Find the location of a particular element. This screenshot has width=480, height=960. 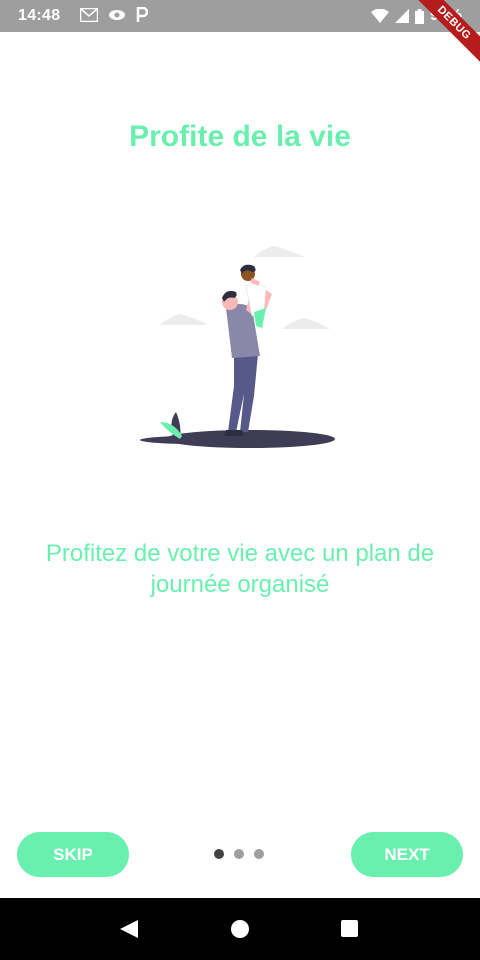

back-icon is located at coordinates (129, 929).